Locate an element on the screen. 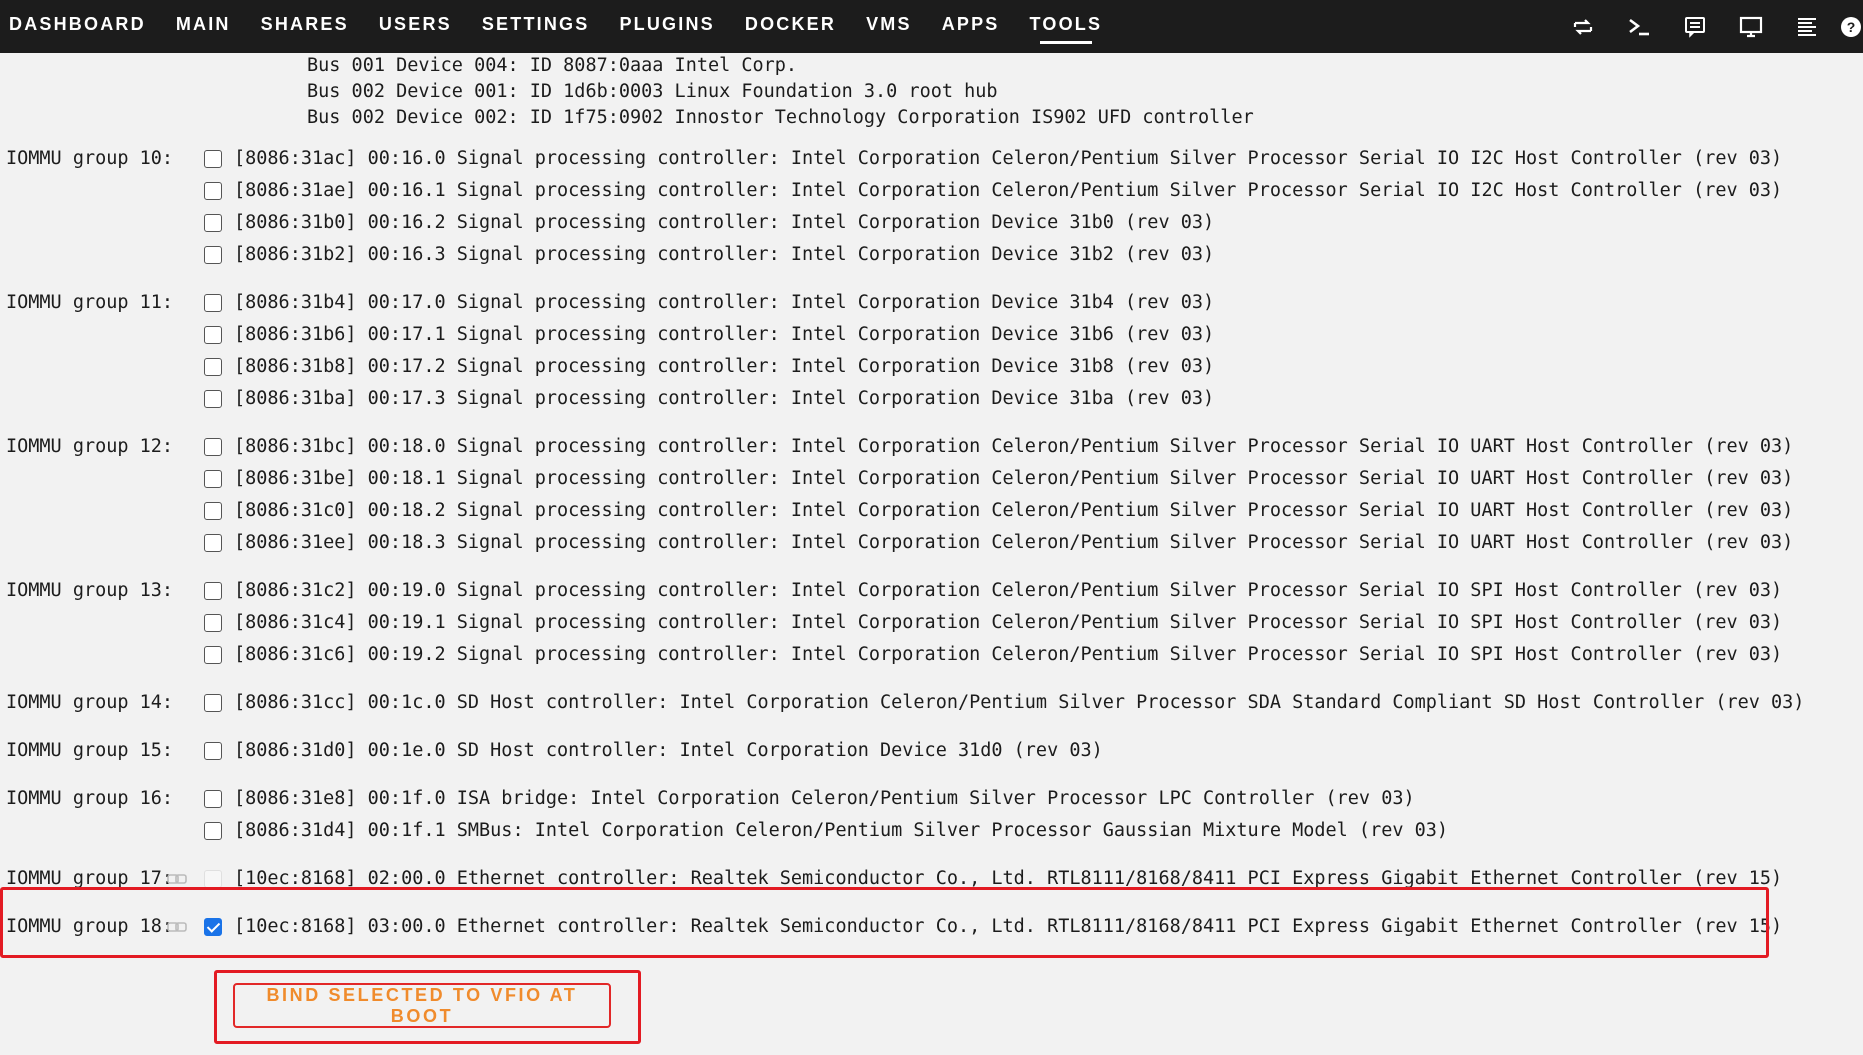  iommu-group-label: IOMMU group 16: is located at coordinates (90, 798).